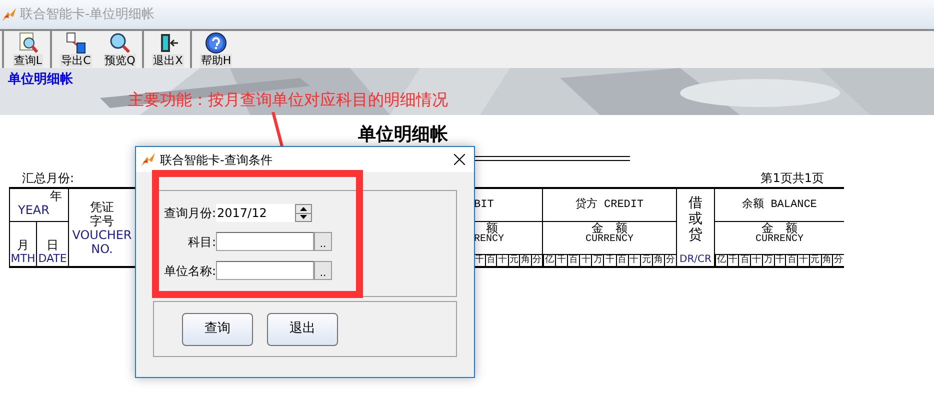  What do you see at coordinates (288, 100) in the screenshot?
I see `banner-note: 主要功能：按月查询单位对应科目的明细情况` at bounding box center [288, 100].